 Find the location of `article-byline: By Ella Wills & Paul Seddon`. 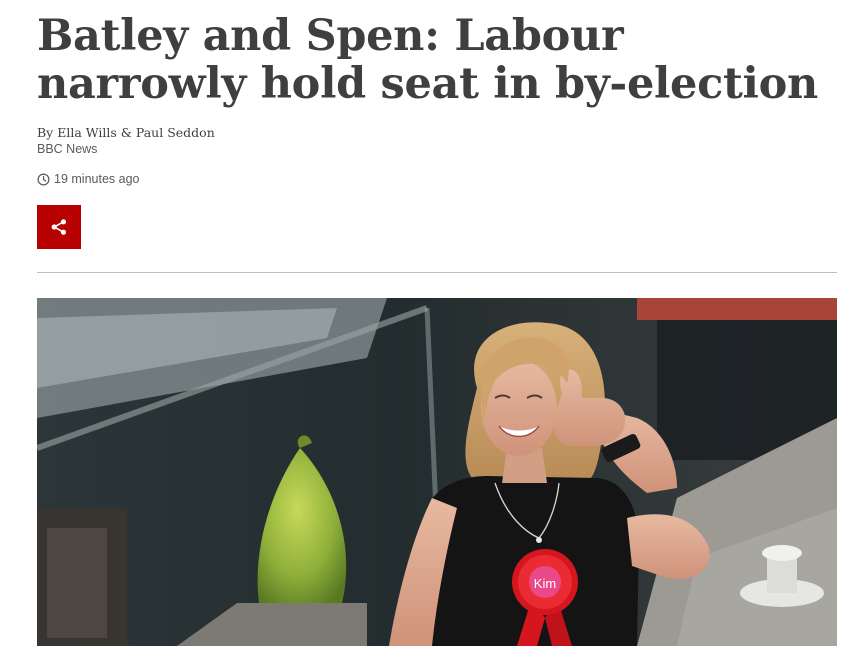

article-byline: By Ella Wills & Paul Seddon is located at coordinates (126, 132).